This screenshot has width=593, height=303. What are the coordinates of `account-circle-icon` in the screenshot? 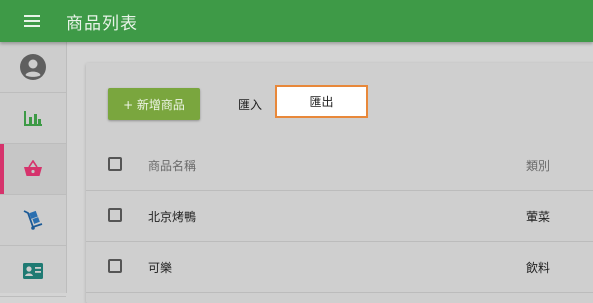 It's located at (33, 67).